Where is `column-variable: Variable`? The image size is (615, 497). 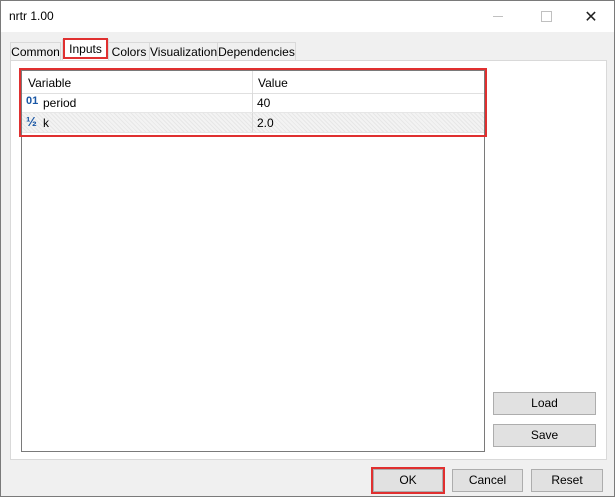 column-variable: Variable is located at coordinates (49, 83).